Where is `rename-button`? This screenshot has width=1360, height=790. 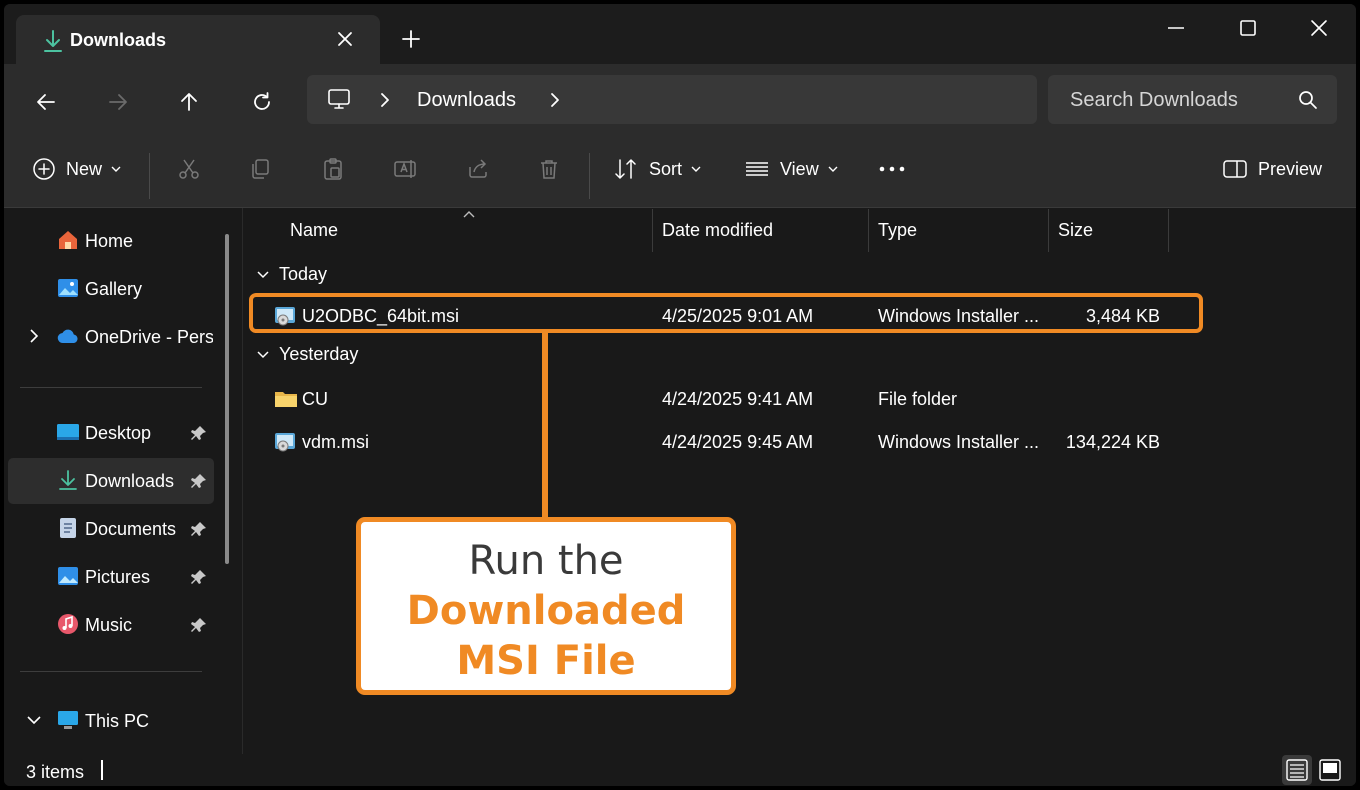
rename-button is located at coordinates (406, 169).